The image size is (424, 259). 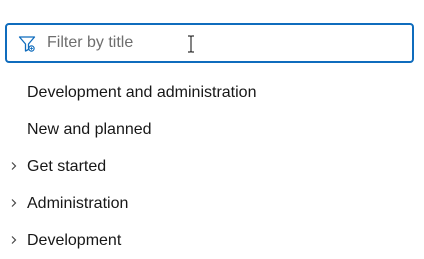 What do you see at coordinates (212, 129) in the screenshot?
I see `toc-item-new-and-planned: New and planned` at bounding box center [212, 129].